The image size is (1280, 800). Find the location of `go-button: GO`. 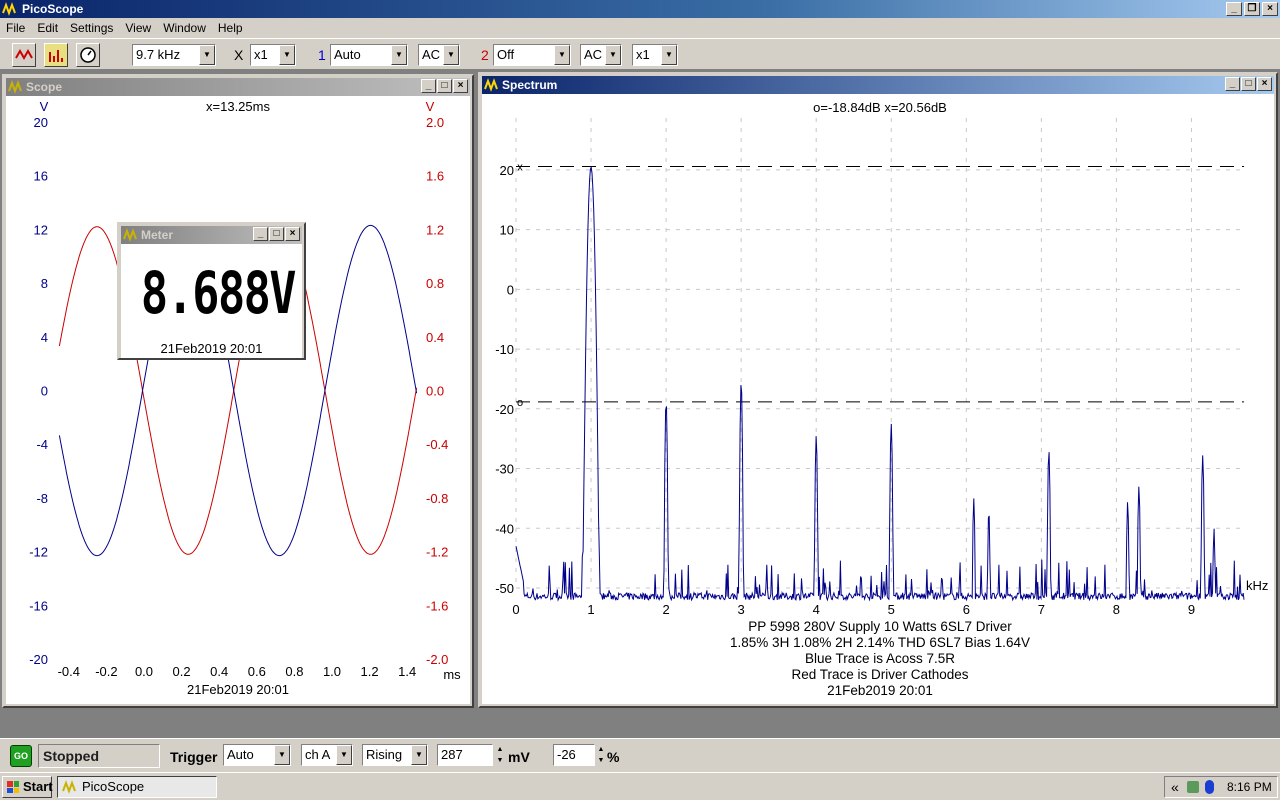

go-button: GO is located at coordinates (21, 756).